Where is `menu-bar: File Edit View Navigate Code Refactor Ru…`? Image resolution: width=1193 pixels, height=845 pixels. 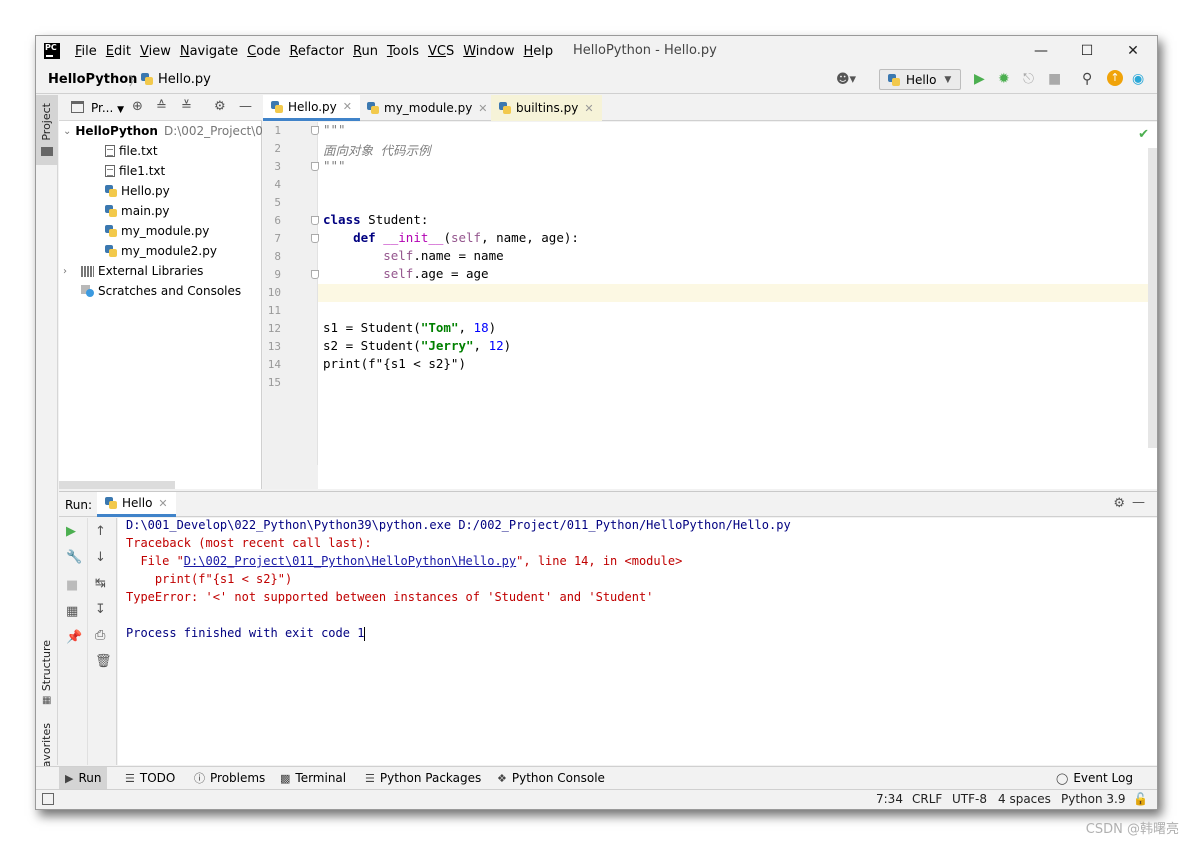
menu-bar: File Edit View Navigate Code Refactor Ru… is located at coordinates (314, 51).